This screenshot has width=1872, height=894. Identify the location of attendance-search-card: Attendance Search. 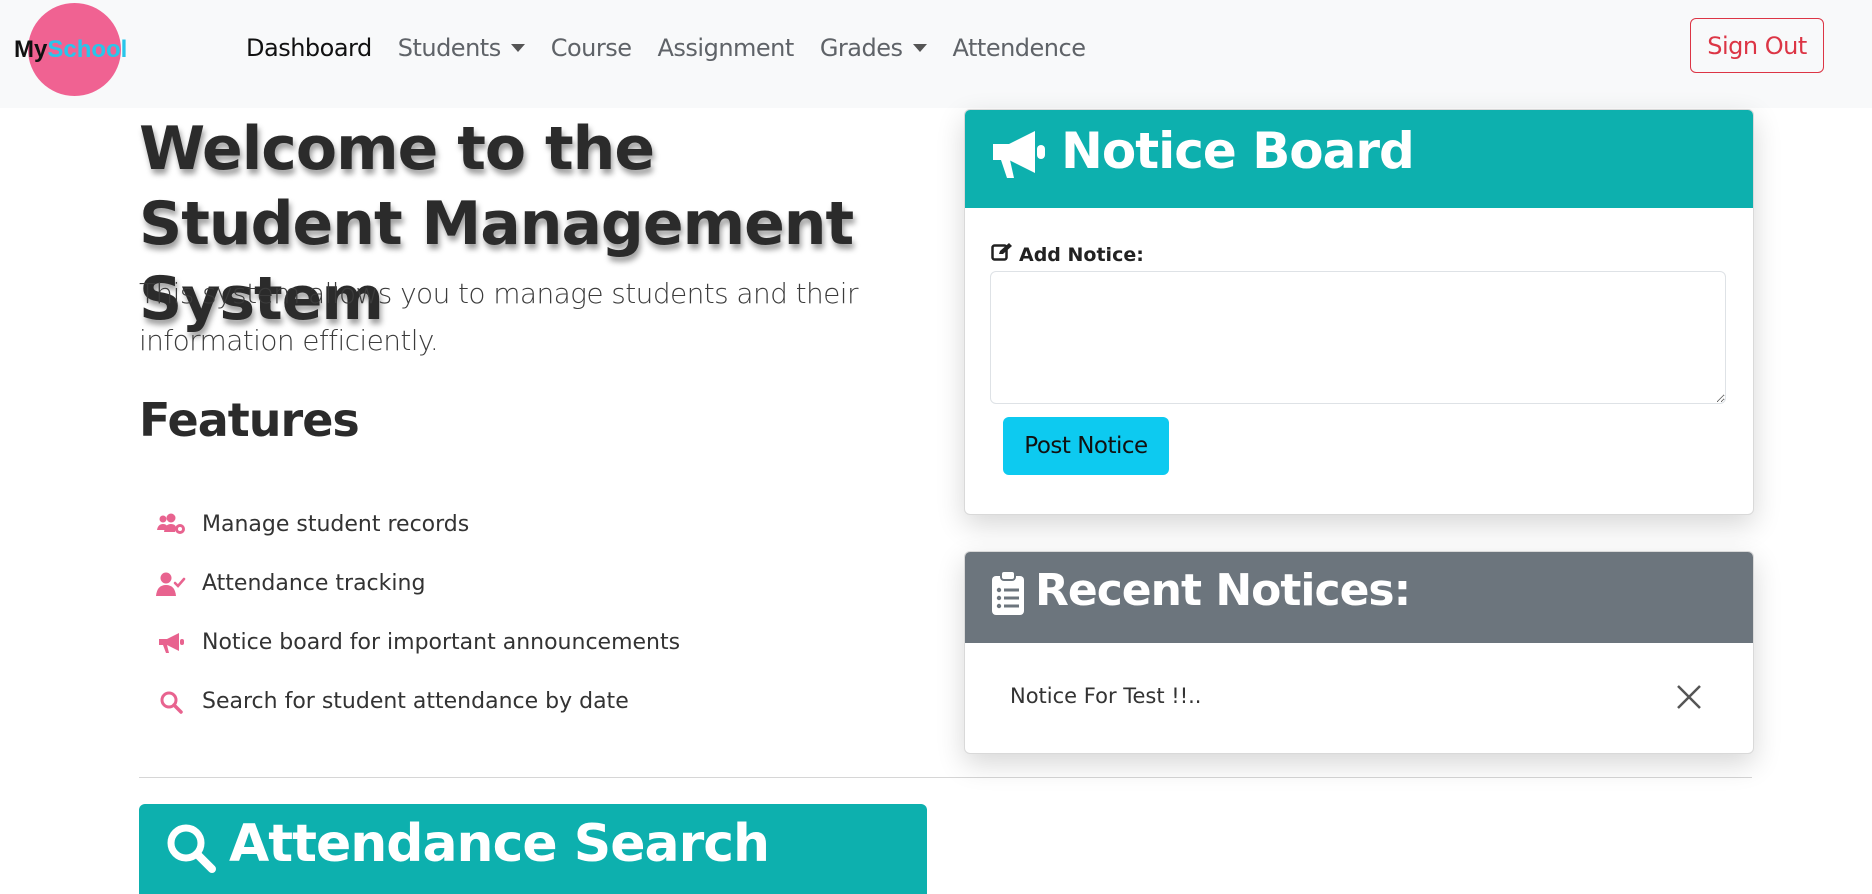
(533, 849).